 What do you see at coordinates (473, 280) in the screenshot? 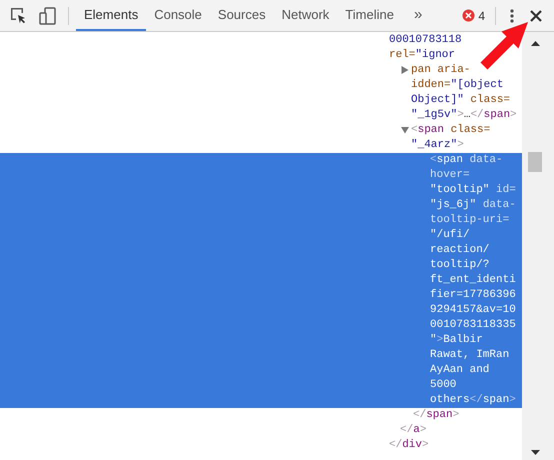
I see `code-line: ft_ent_identi` at bounding box center [473, 280].